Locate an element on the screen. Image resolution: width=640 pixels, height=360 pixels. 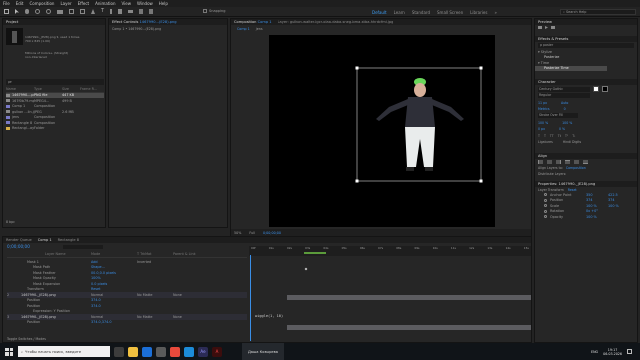
property-value: 422.5 is located at coordinates (619, 195).